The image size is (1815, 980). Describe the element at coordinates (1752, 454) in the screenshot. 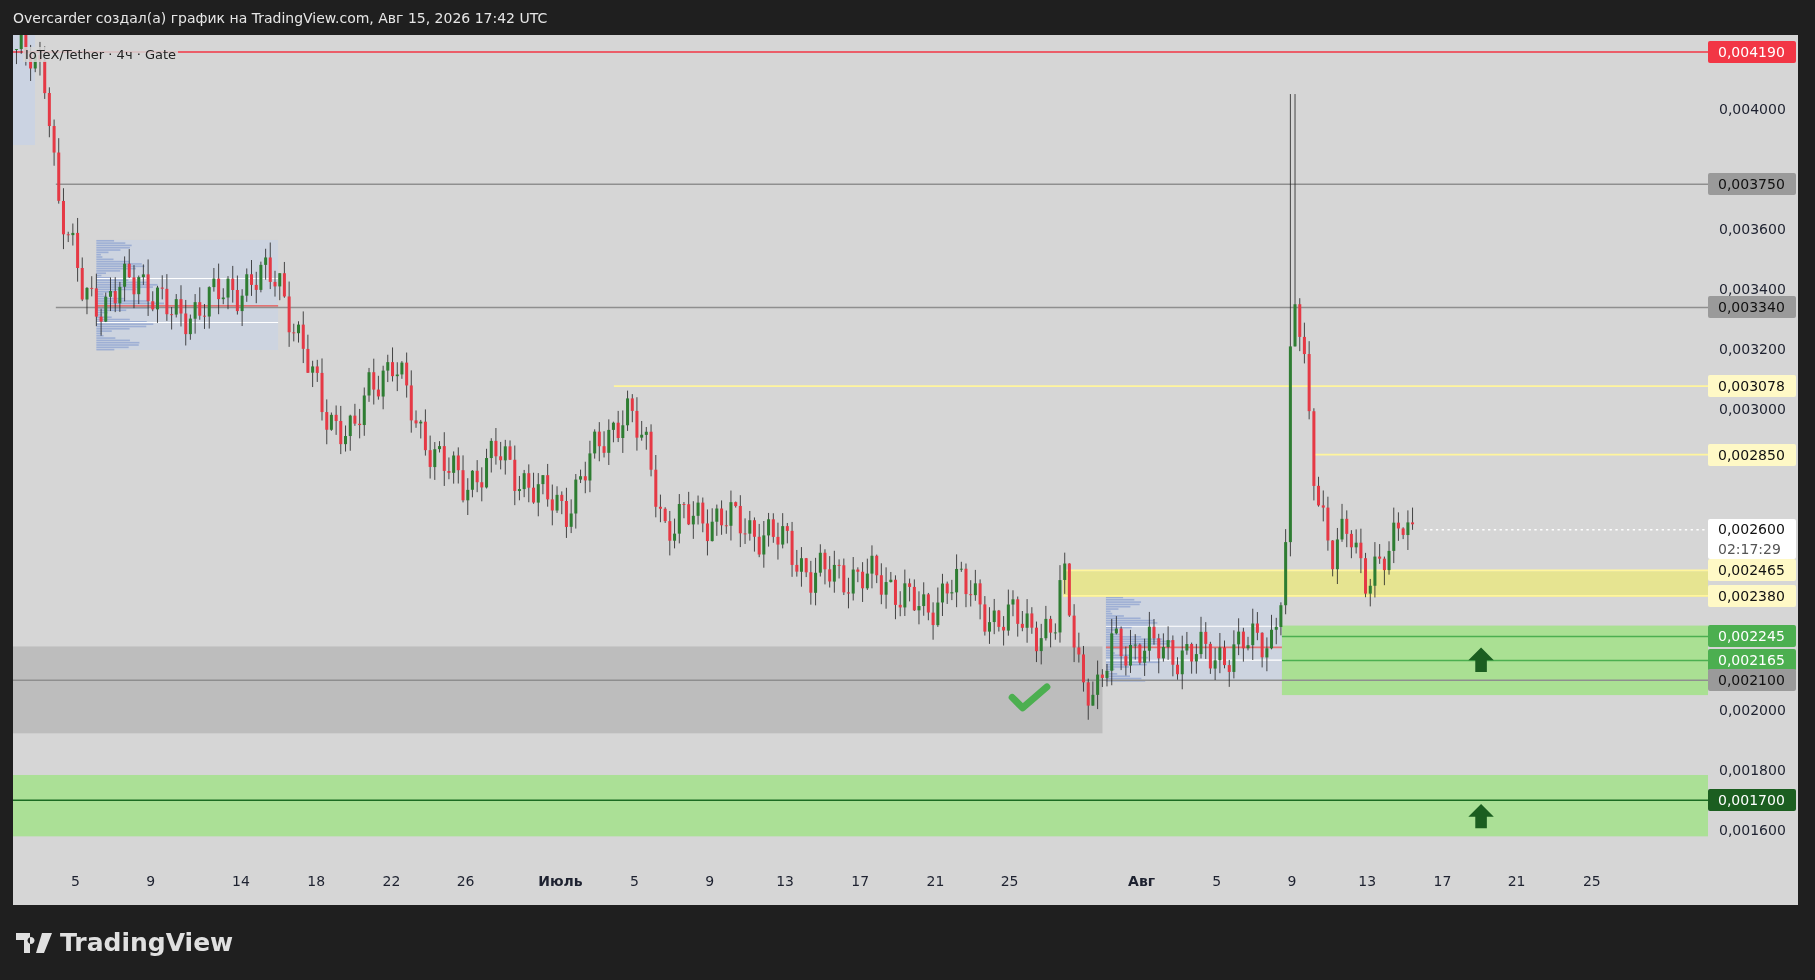

I see `price-label: 0,002850` at that location.